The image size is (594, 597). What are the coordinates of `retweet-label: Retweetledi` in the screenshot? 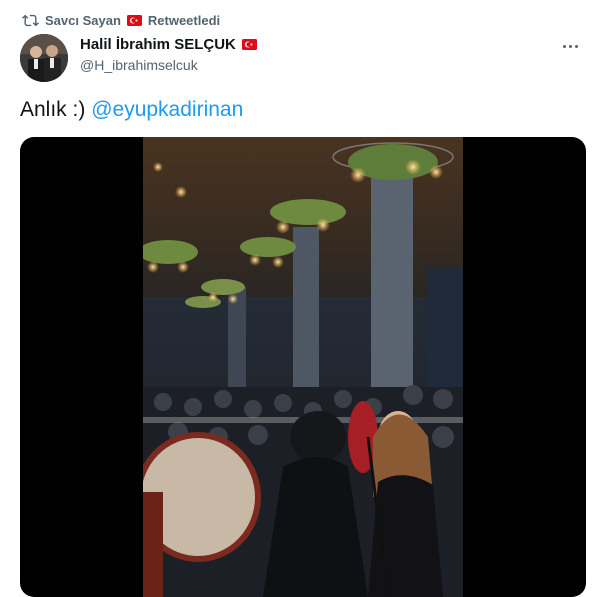 It's located at (184, 20).